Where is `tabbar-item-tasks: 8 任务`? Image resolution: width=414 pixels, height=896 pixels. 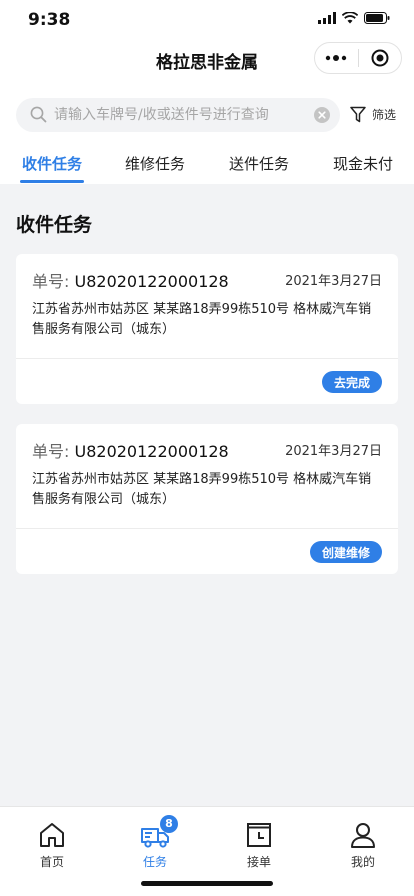
tabbar-item-tasks: 8 任务 is located at coordinates (155, 842).